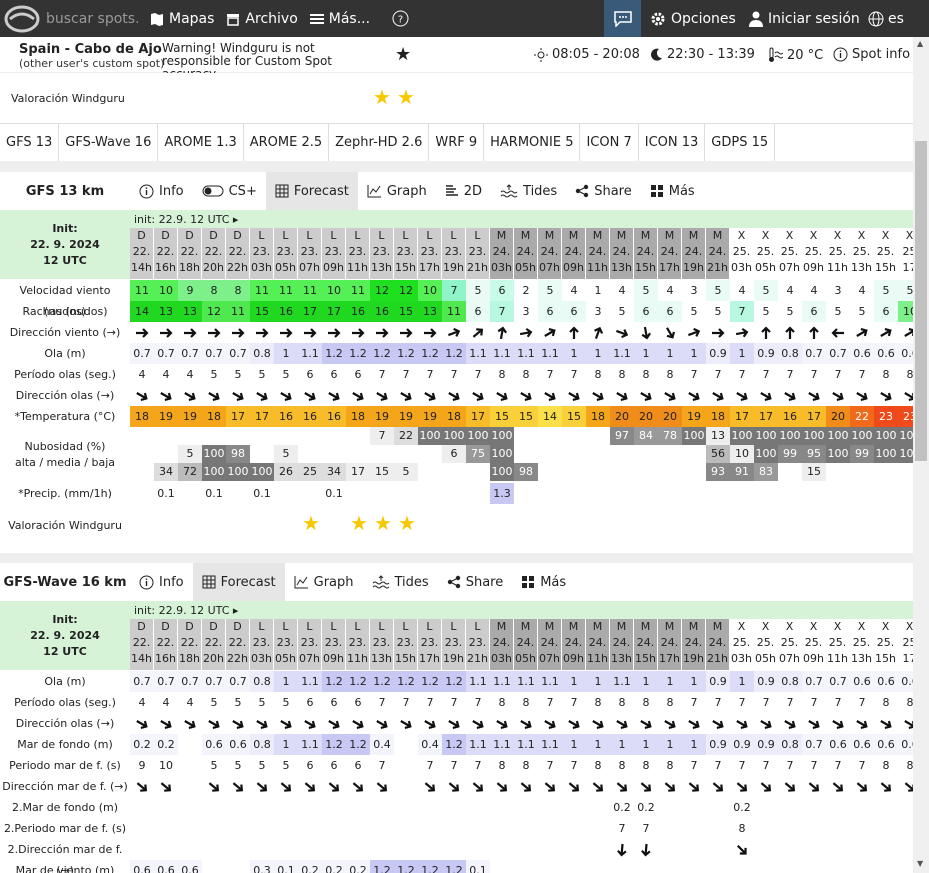  What do you see at coordinates (622, 18) in the screenshot?
I see `chat-button` at bounding box center [622, 18].